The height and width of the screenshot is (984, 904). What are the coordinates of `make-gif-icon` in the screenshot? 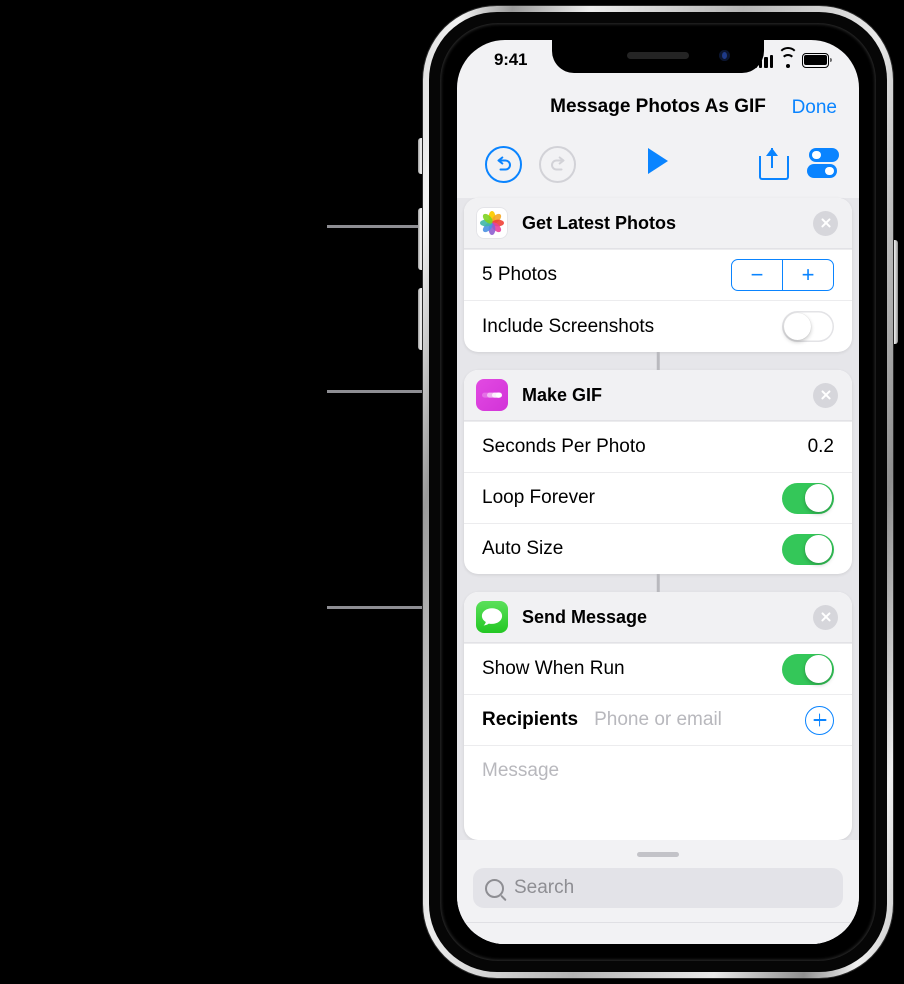 It's located at (492, 395).